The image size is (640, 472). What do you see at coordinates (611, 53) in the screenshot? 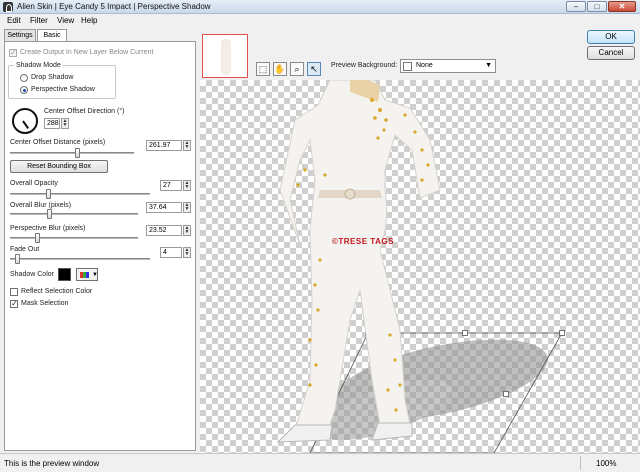
I see `cancel-button: Cancel` at bounding box center [611, 53].